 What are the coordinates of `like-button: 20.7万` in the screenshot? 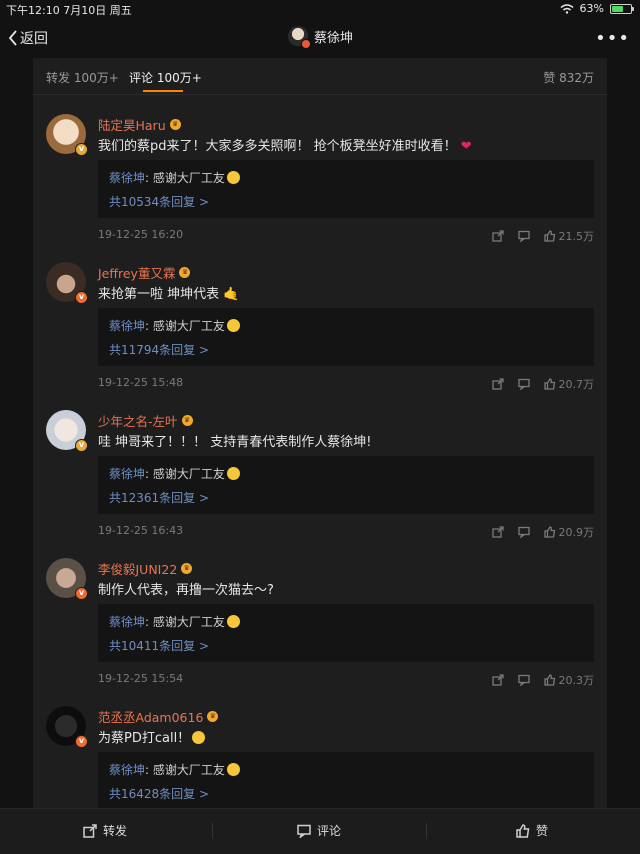 It's located at (569, 384).